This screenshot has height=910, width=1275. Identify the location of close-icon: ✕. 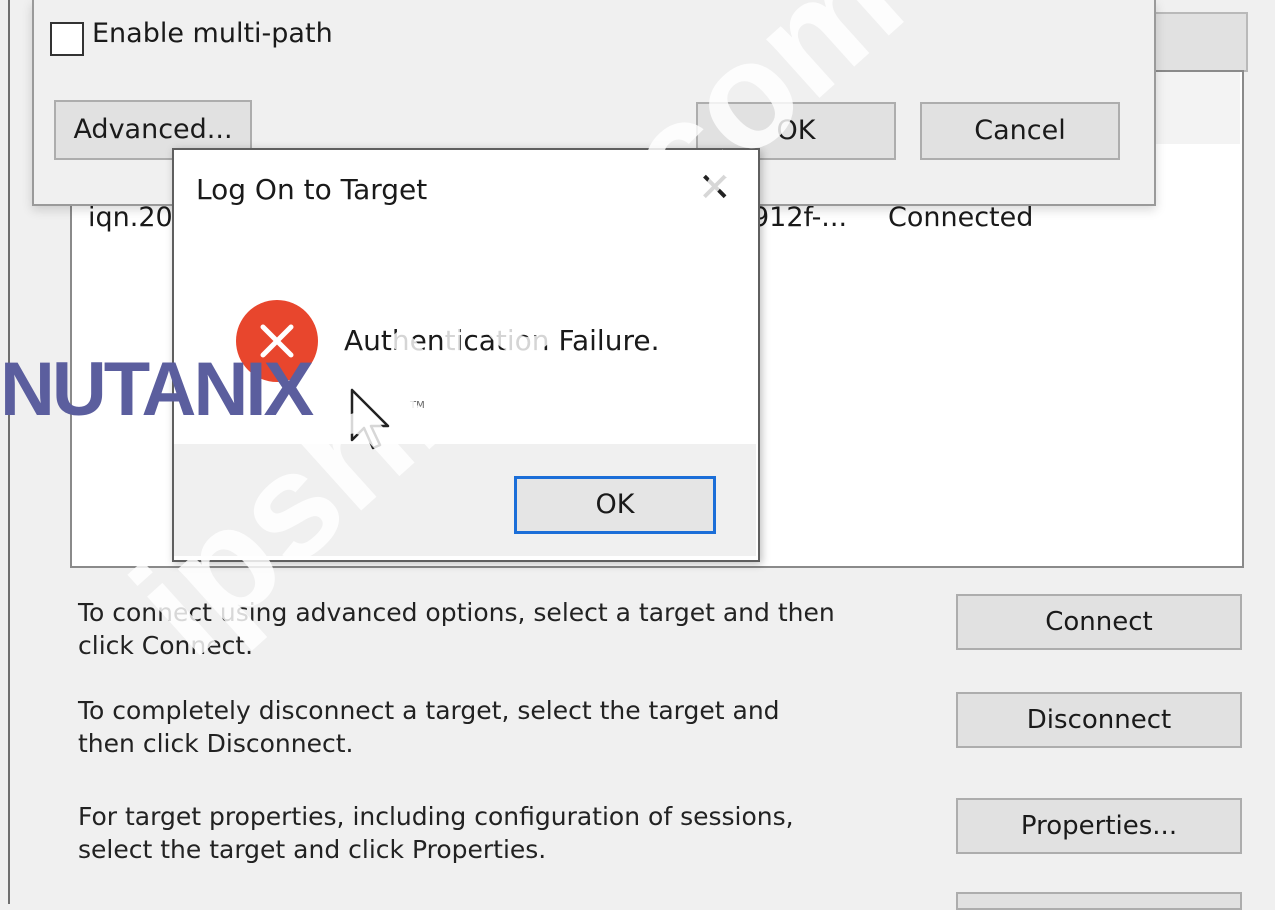
(715, 188).